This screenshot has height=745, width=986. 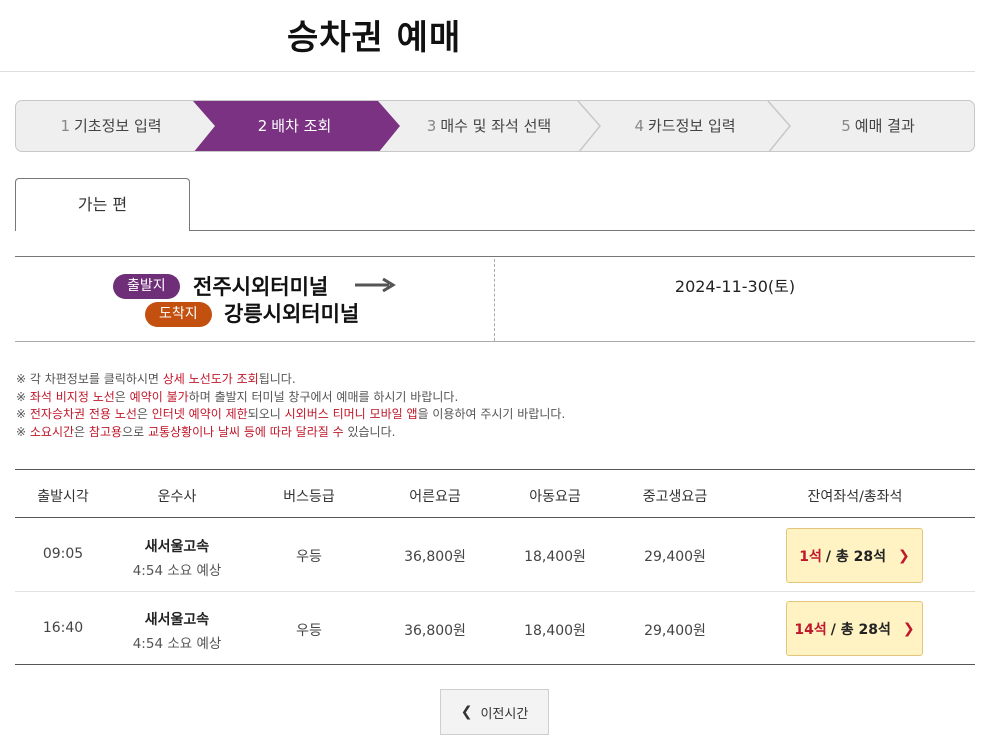 What do you see at coordinates (63, 628) in the screenshot?
I see `row-departure-time: 16:40` at bounding box center [63, 628].